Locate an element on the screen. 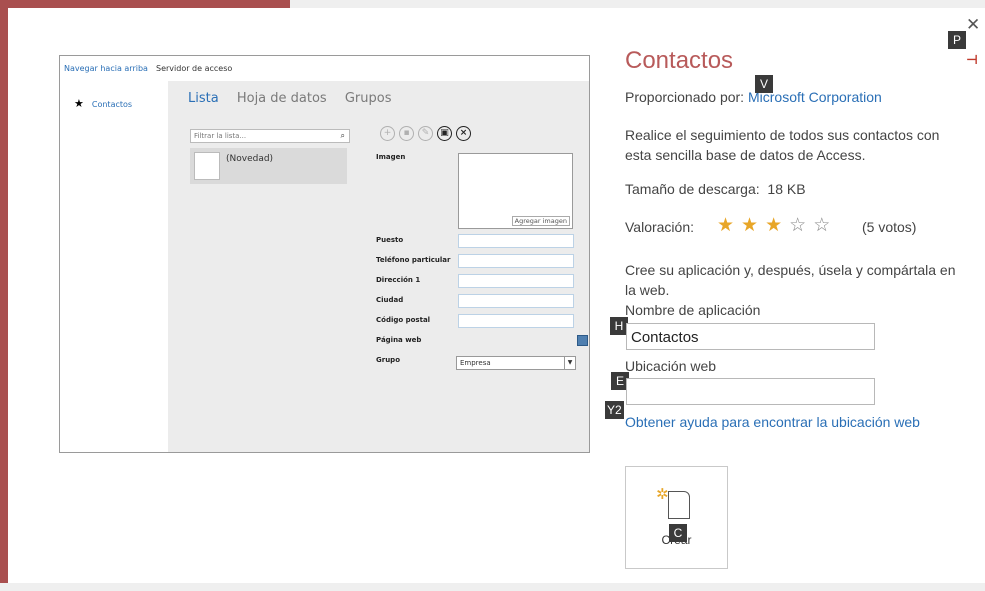 The width and height of the screenshot is (985, 591). preview-label-codigo: Código postal is located at coordinates (403, 320).